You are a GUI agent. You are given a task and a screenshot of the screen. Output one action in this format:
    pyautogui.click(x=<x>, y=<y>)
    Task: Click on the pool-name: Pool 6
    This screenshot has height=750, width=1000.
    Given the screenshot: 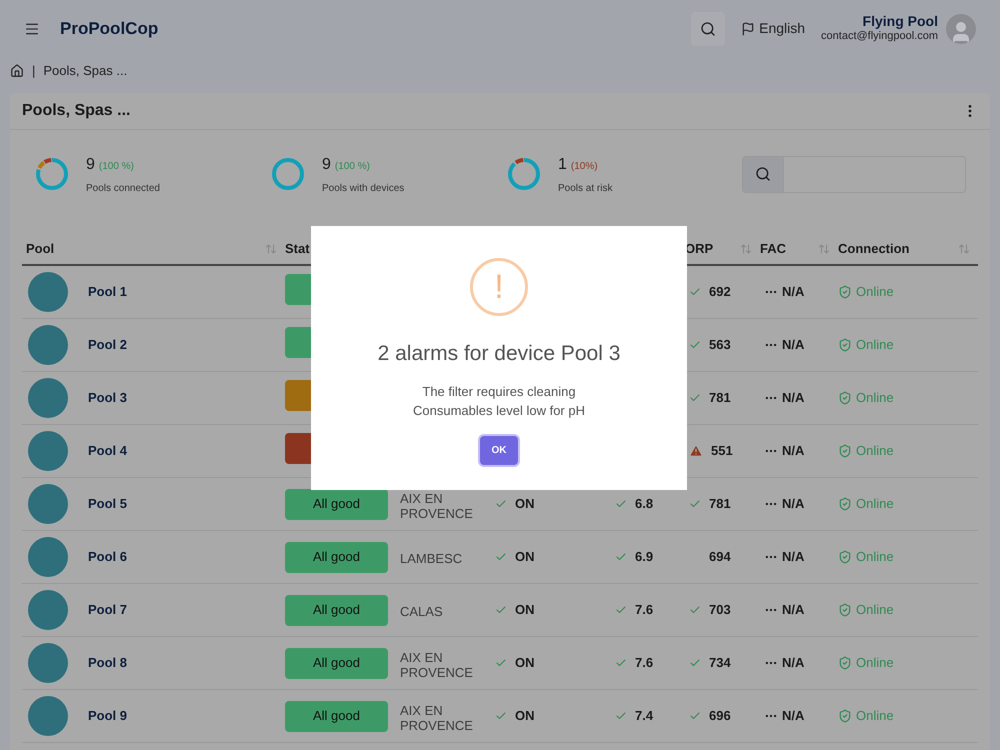 What is the action you would take?
    pyautogui.click(x=108, y=557)
    